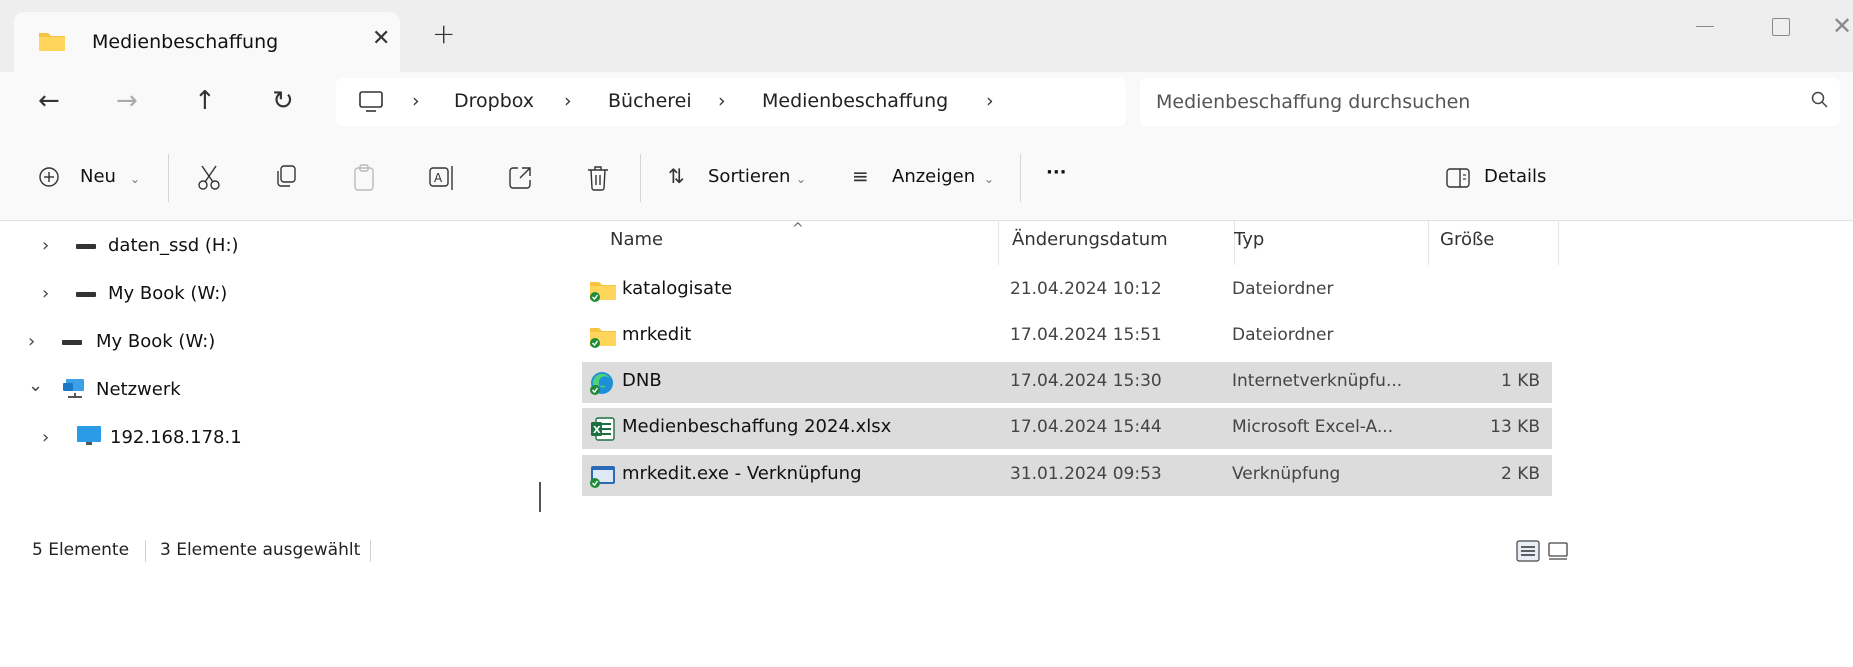 Image resolution: width=1853 pixels, height=667 pixels. Describe the element at coordinates (1528, 553) in the screenshot. I see `details-view-icon` at that location.